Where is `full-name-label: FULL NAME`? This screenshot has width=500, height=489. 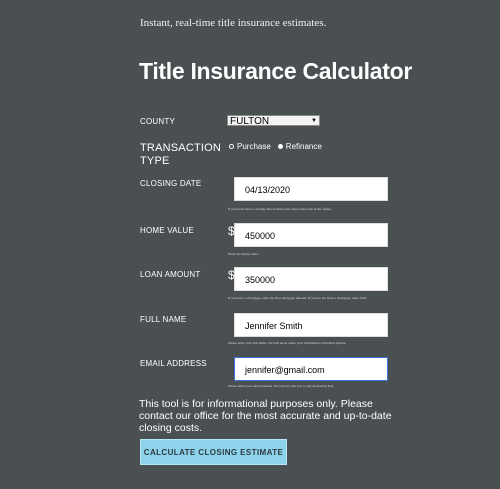 full-name-label: FULL NAME is located at coordinates (163, 319).